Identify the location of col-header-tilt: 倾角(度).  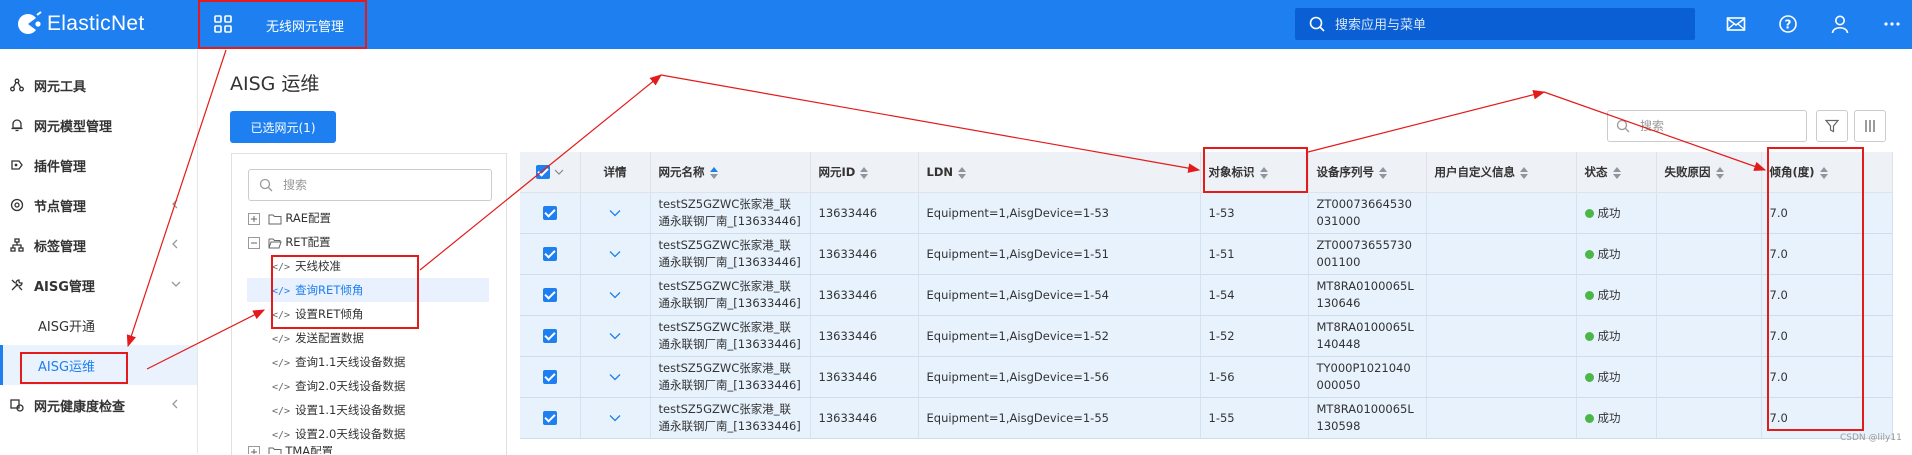
(1827, 172).